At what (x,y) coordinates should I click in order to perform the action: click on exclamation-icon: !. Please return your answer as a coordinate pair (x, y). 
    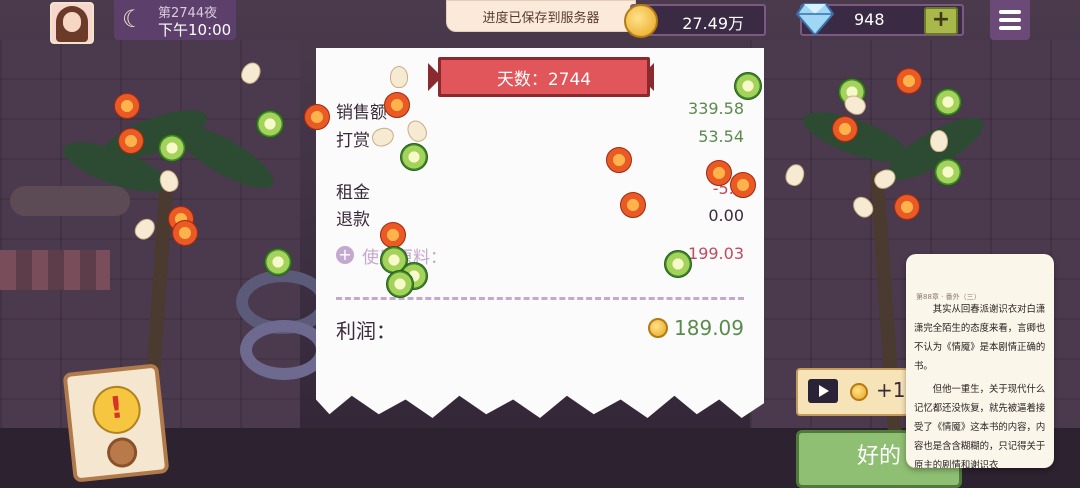
    Looking at the image, I should click on (117, 410).